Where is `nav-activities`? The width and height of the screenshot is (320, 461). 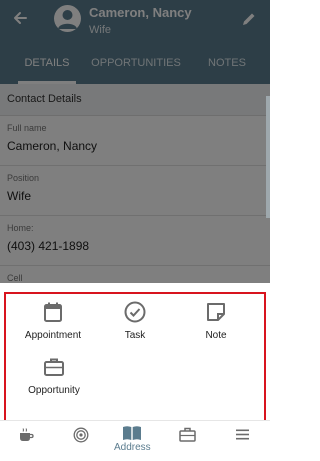 nav-activities is located at coordinates (26, 435).